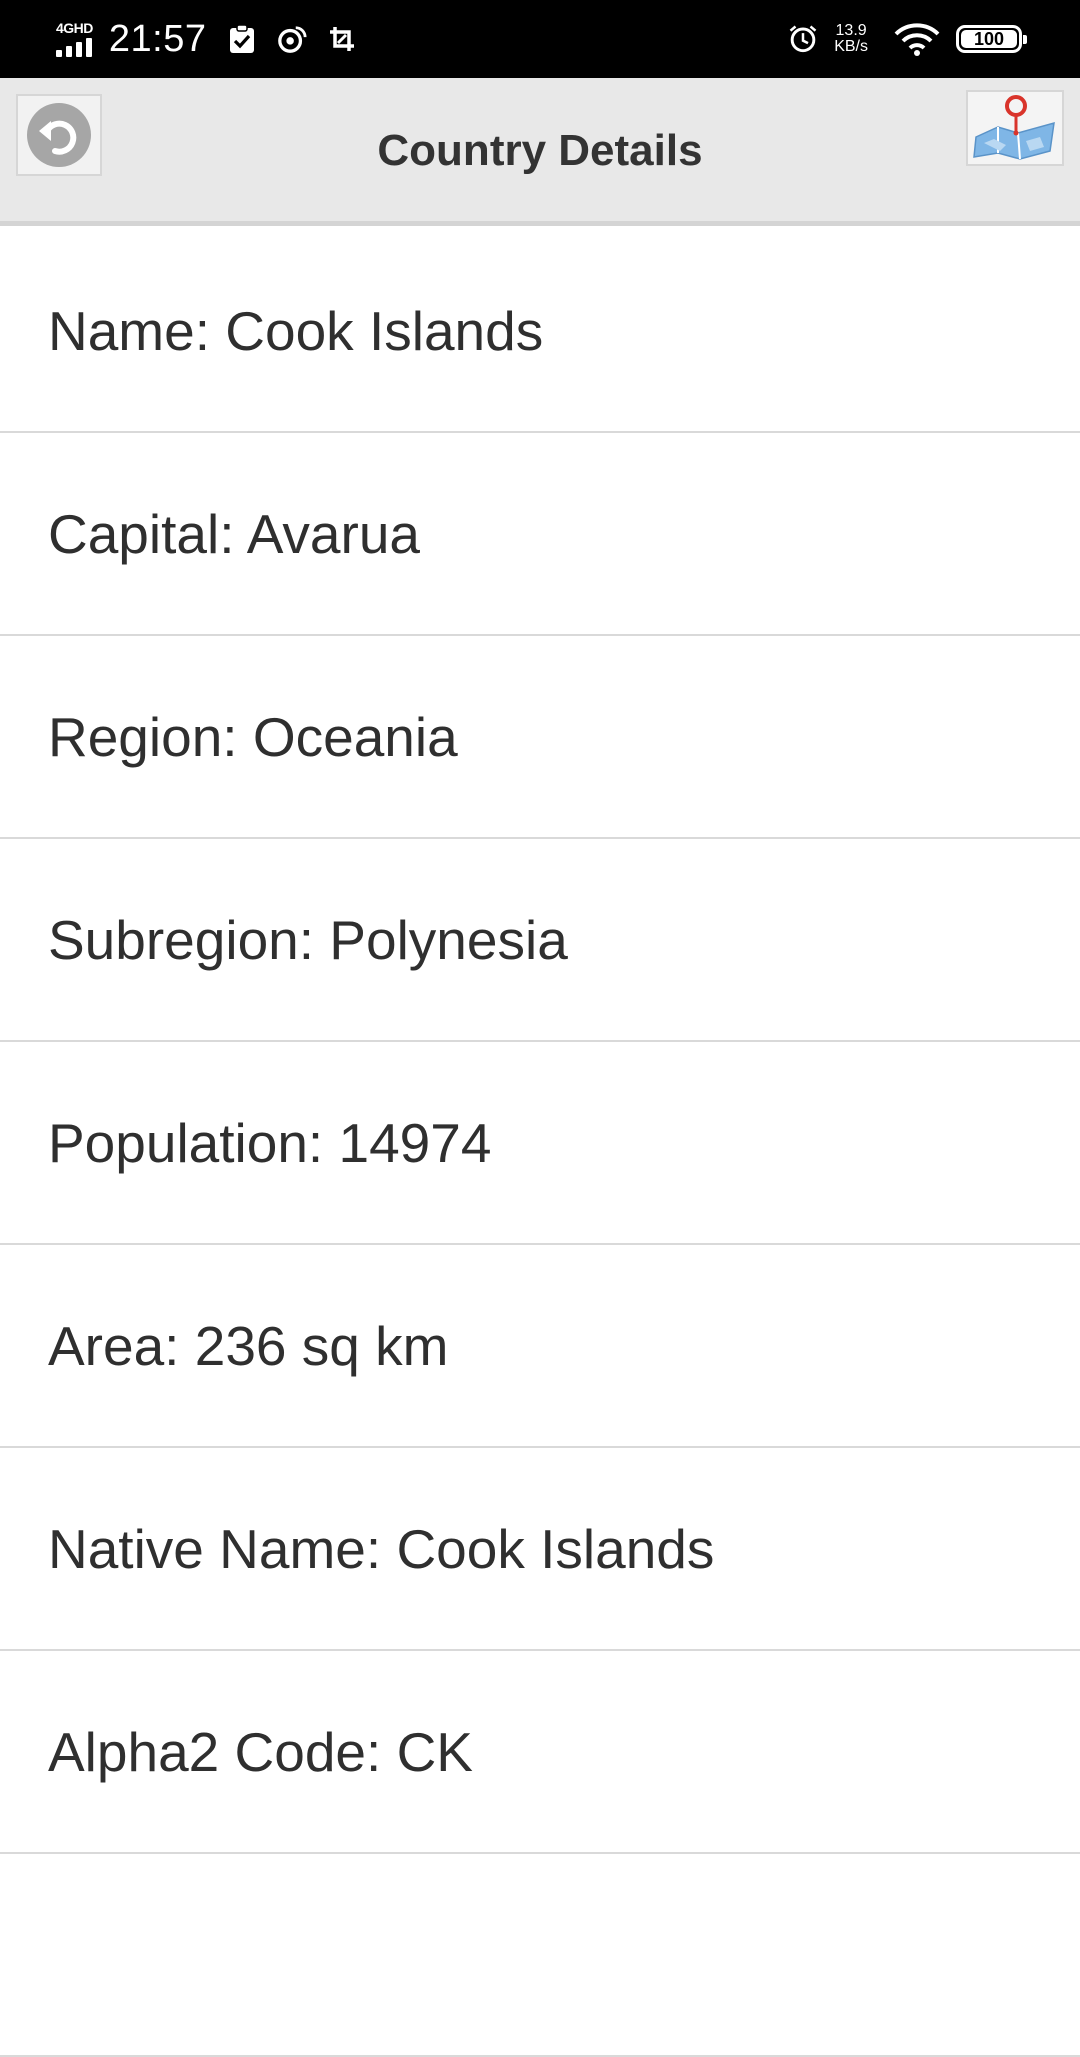  Describe the element at coordinates (540, 1752) in the screenshot. I see `detail-row-alpha2: Alpha2 Code: CK` at that location.